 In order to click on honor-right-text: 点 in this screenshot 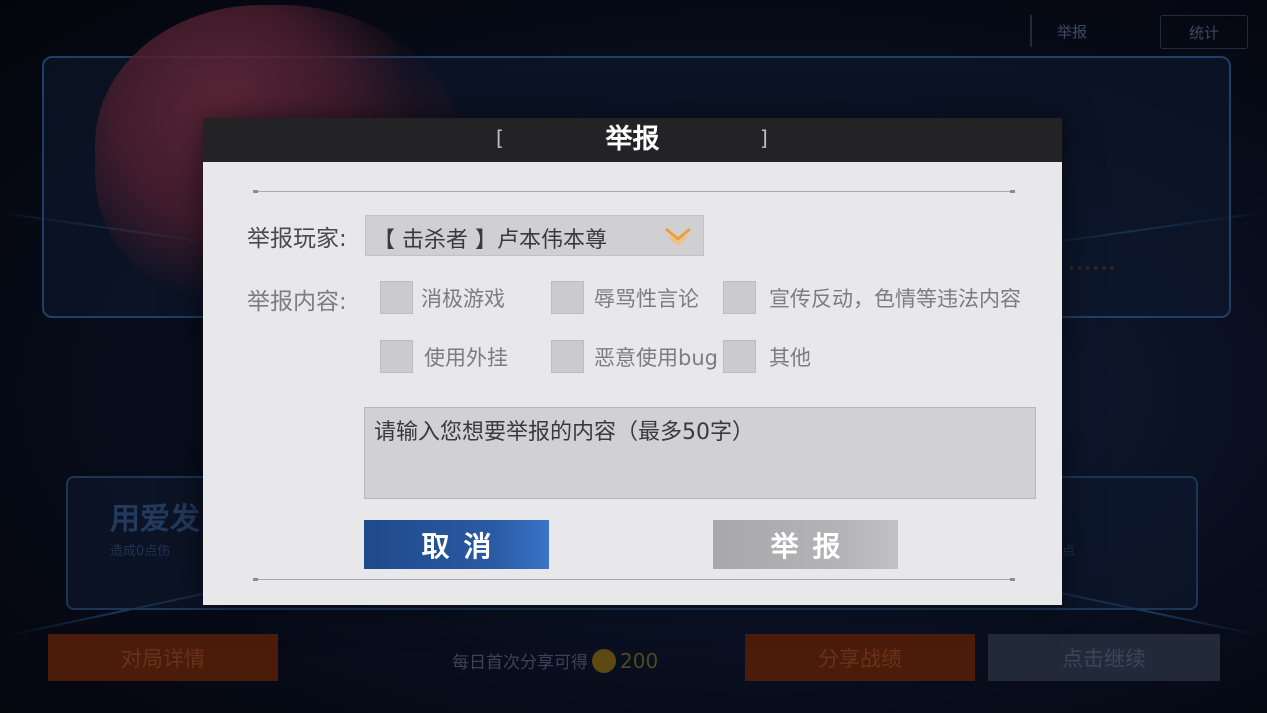, I will do `click(1069, 551)`.